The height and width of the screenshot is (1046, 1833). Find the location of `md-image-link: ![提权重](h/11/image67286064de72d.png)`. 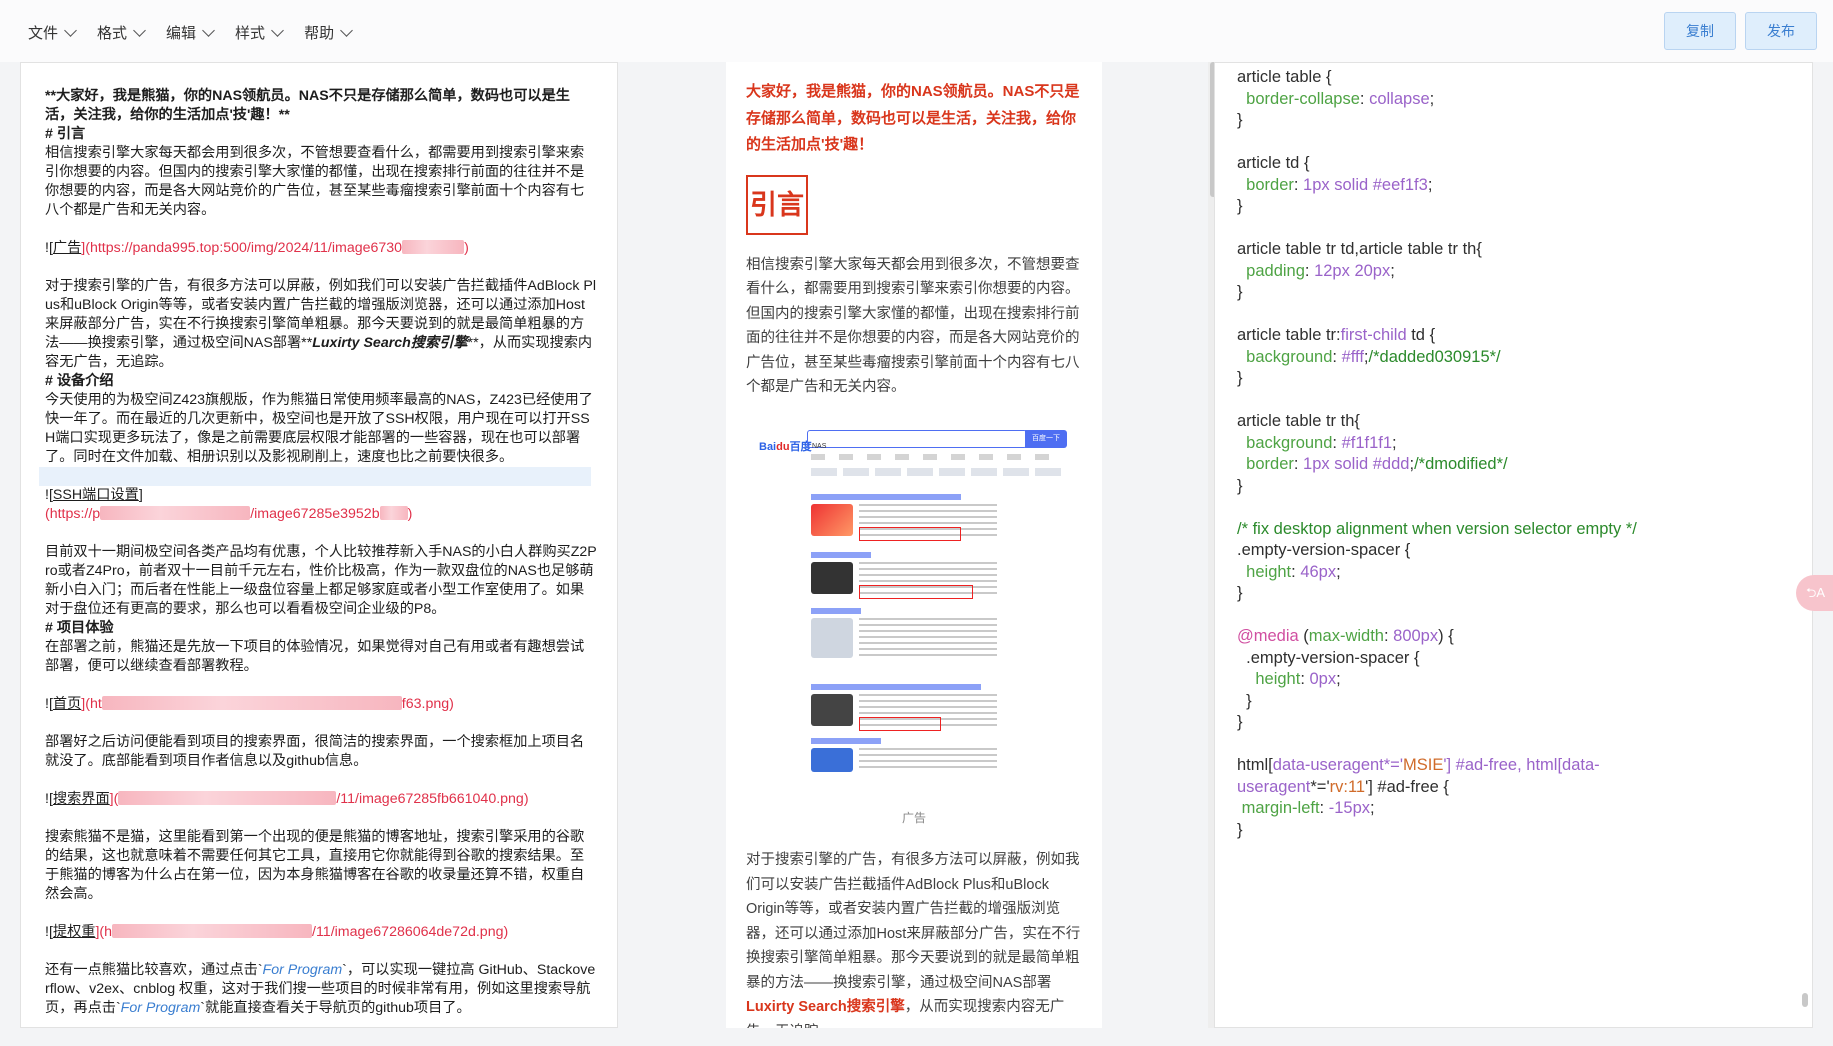

md-image-link: ![提权重](h/11/image67286064de72d.png) is located at coordinates (277, 932).